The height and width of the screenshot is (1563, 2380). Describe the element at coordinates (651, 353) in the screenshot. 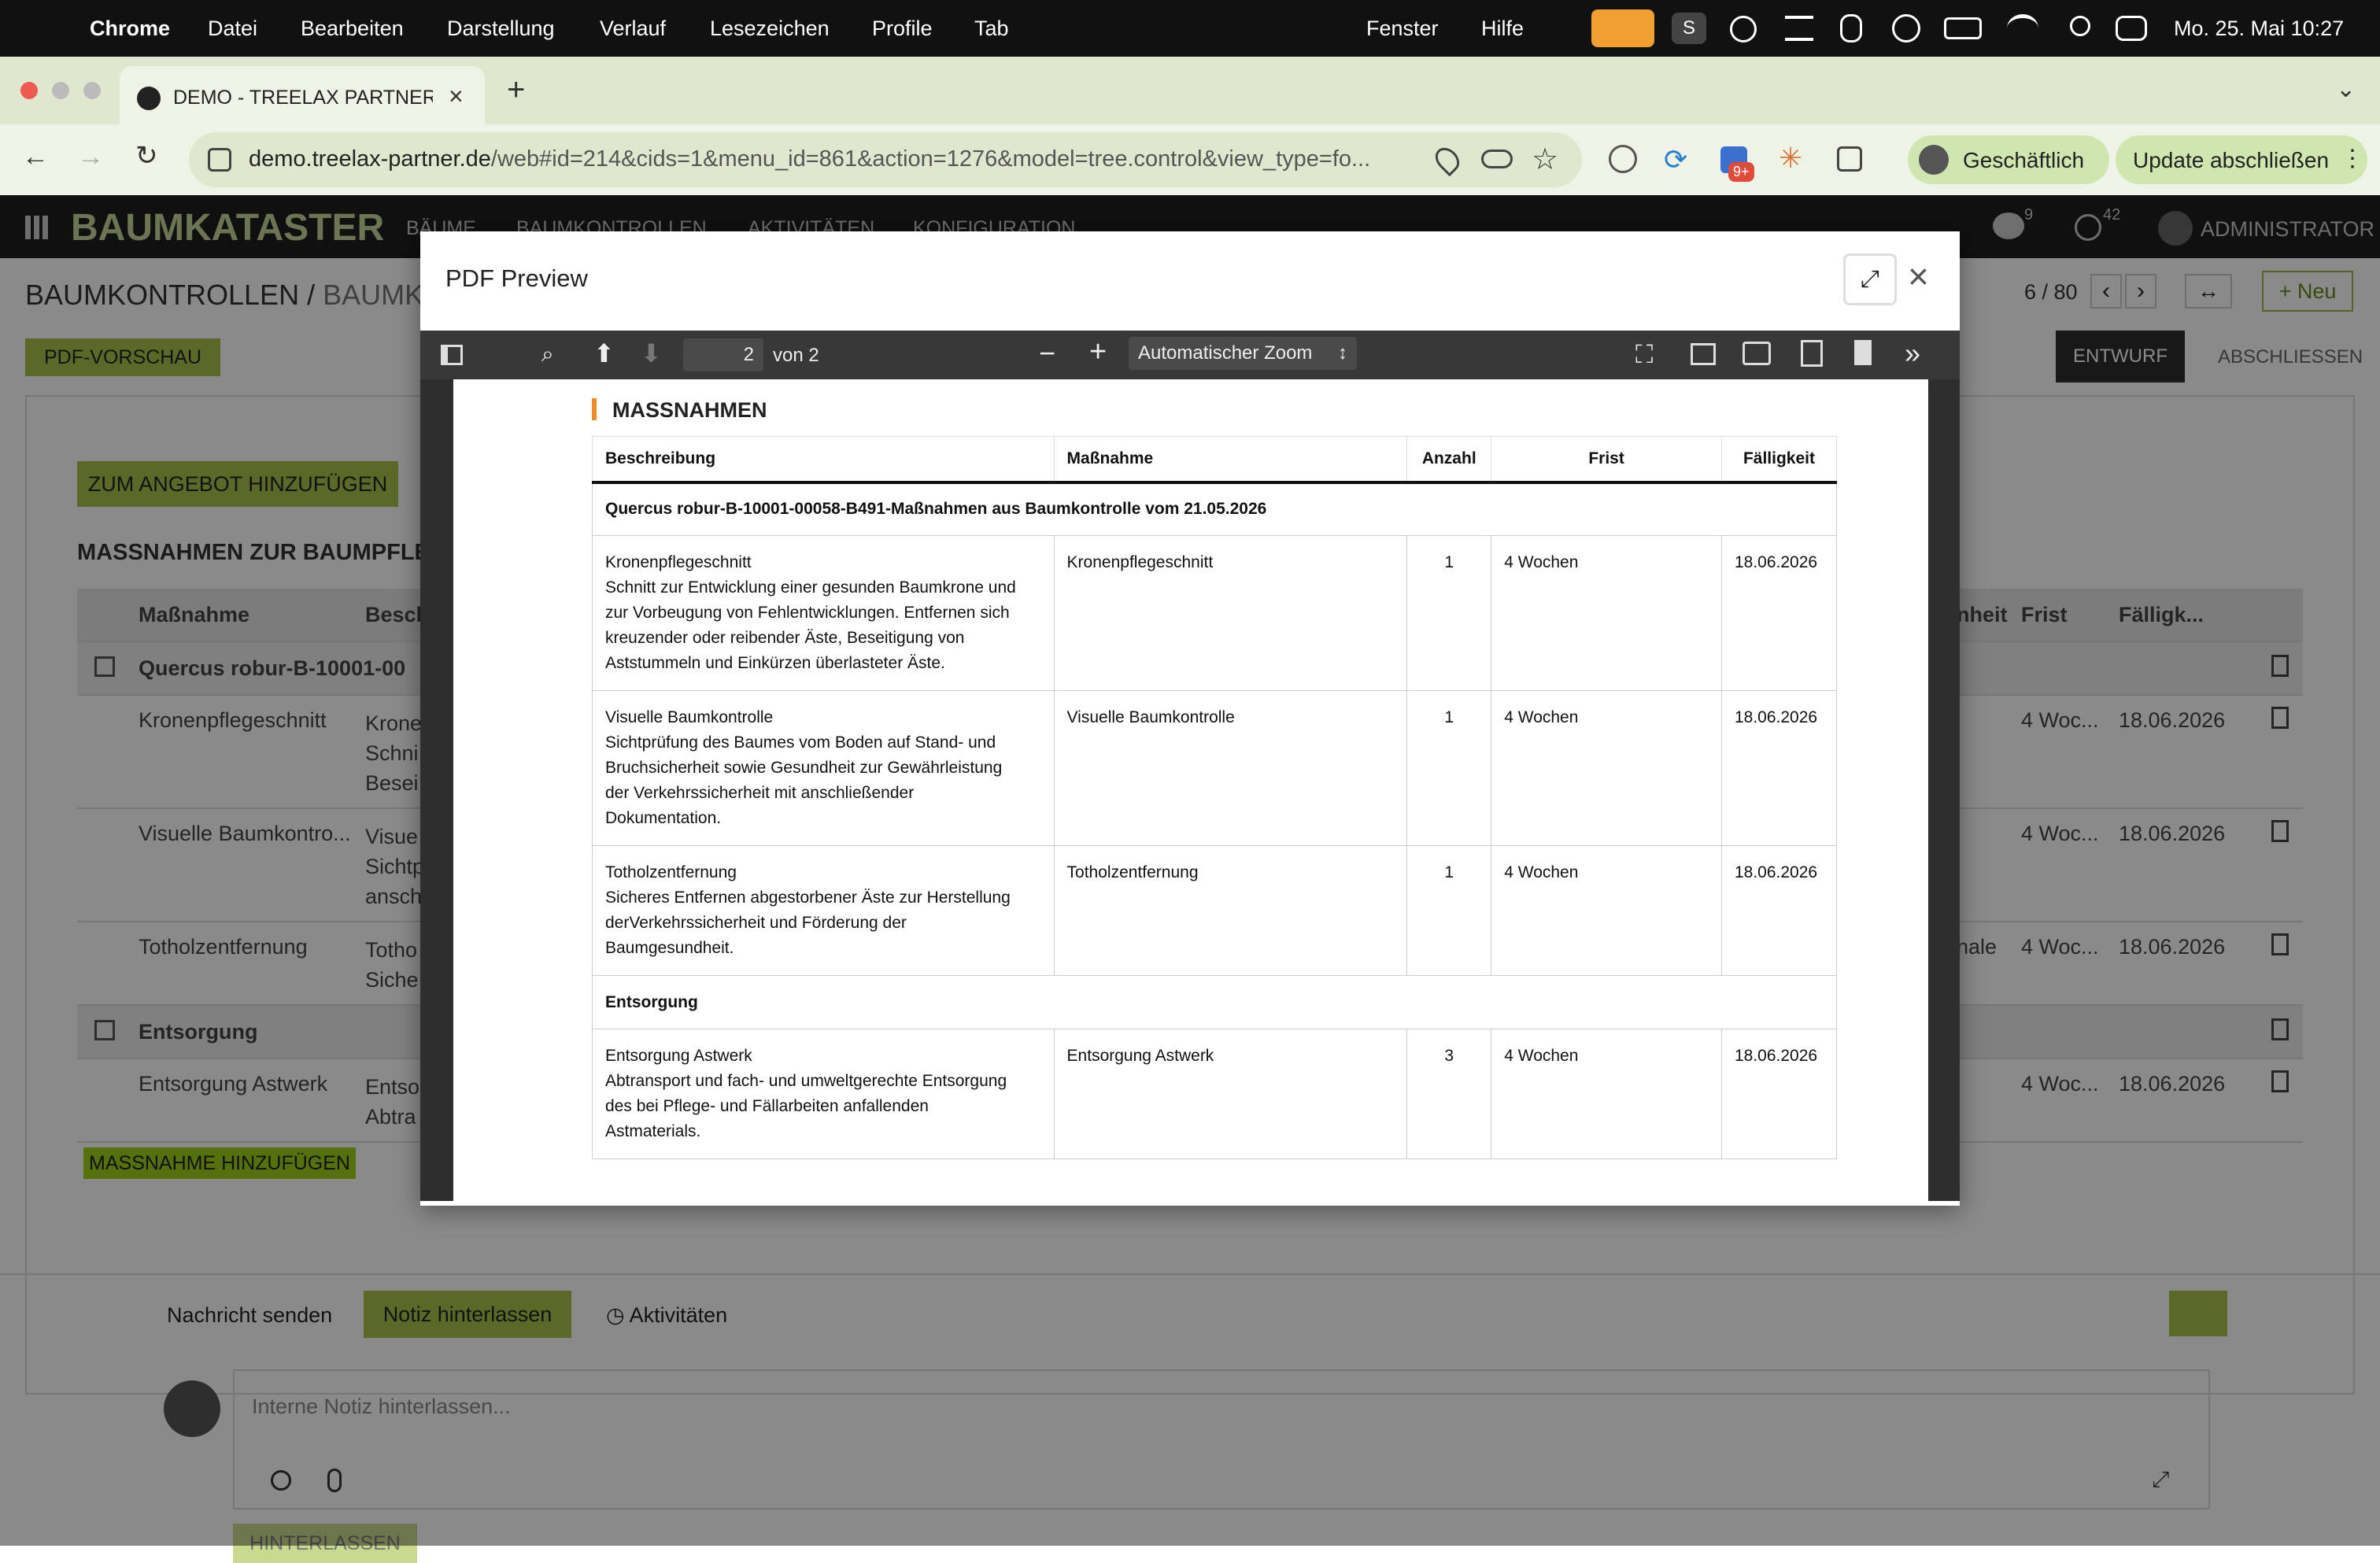

I see `page-down-icon: ⬇` at that location.